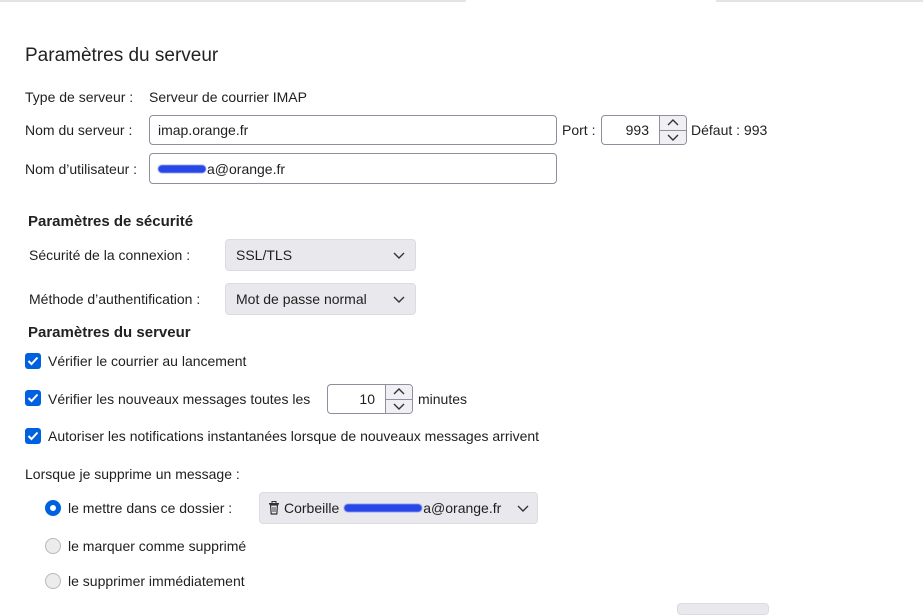  What do you see at coordinates (312, 508) in the screenshot?
I see `trash-folder-prefix: Corbeille` at bounding box center [312, 508].